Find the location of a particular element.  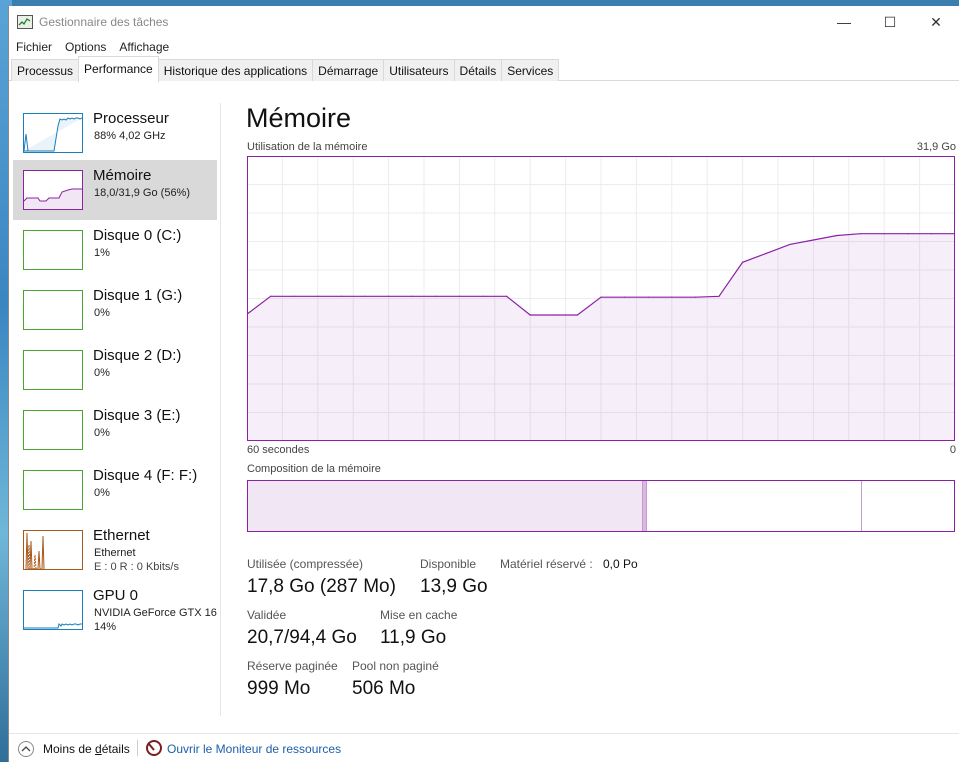

tab-users: Utilisateurs is located at coordinates (419, 70).